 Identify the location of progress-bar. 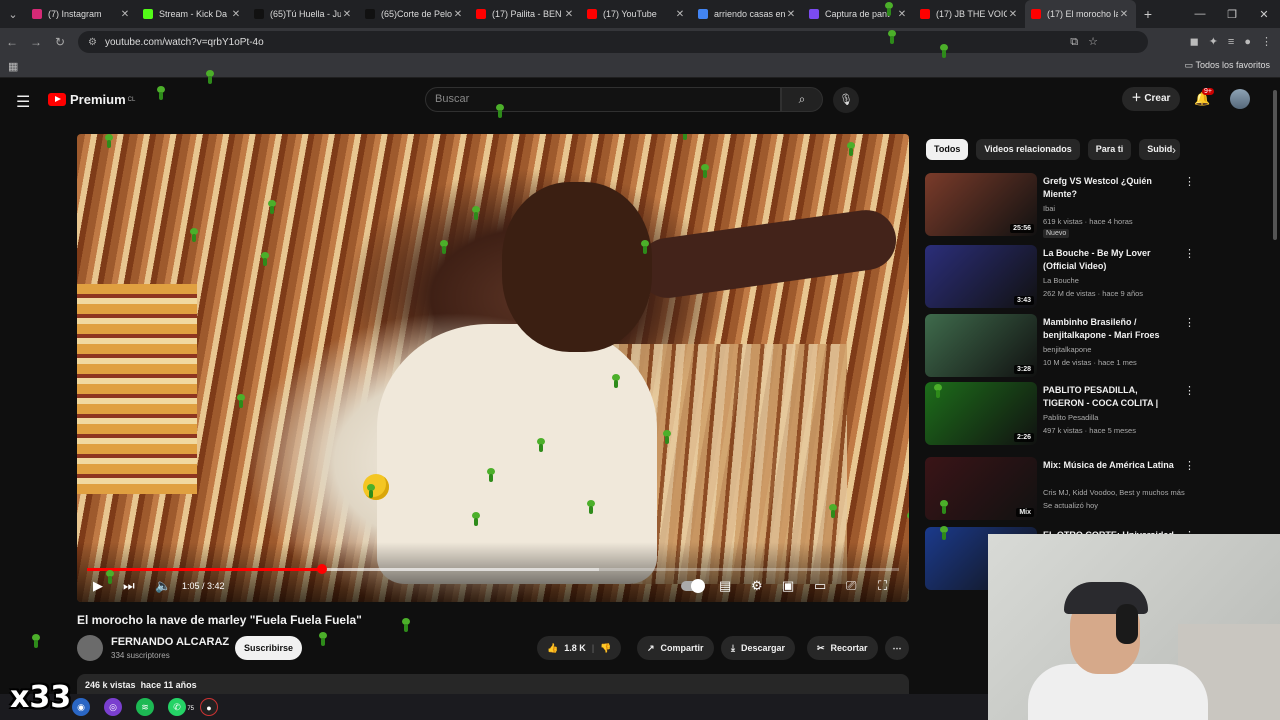
(493, 569).